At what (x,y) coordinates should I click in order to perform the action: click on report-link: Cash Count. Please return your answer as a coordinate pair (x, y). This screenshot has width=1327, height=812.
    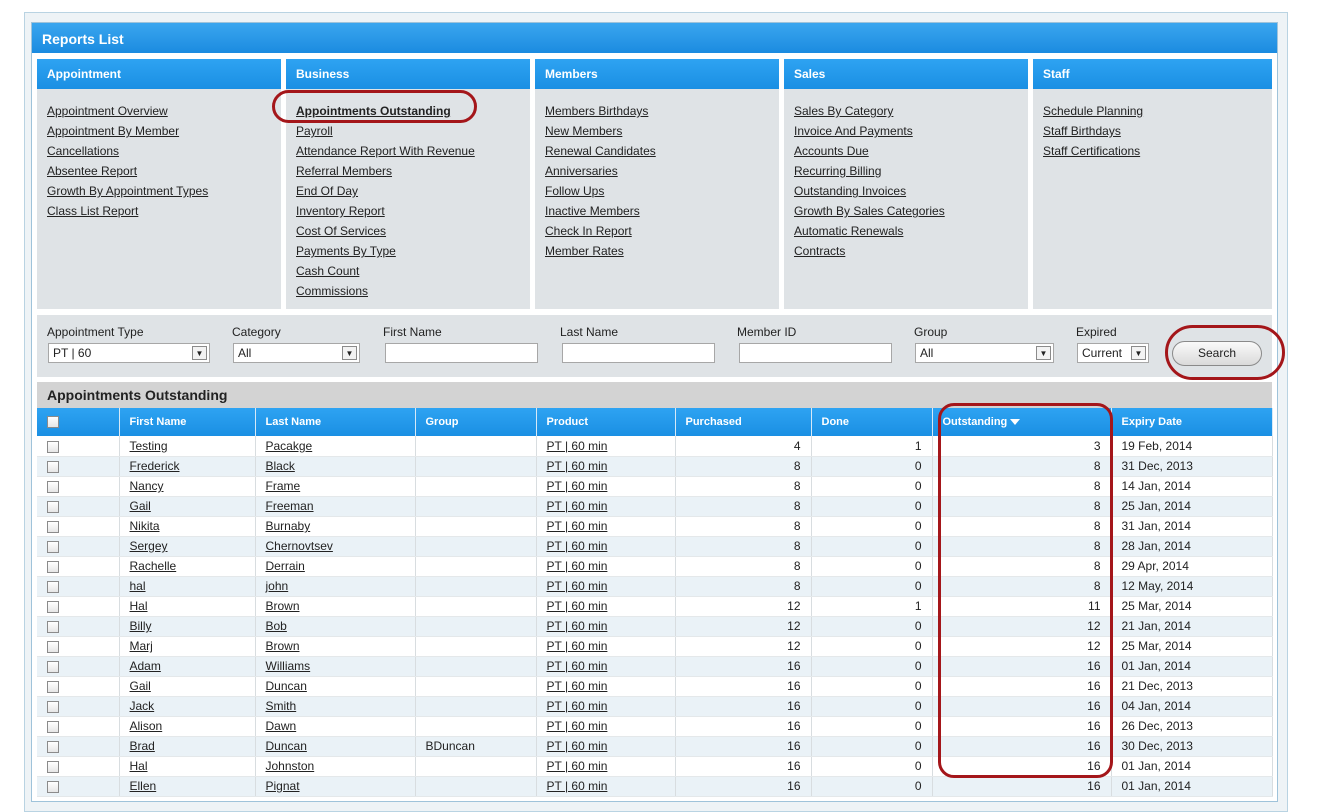
    Looking at the image, I should click on (408, 271).